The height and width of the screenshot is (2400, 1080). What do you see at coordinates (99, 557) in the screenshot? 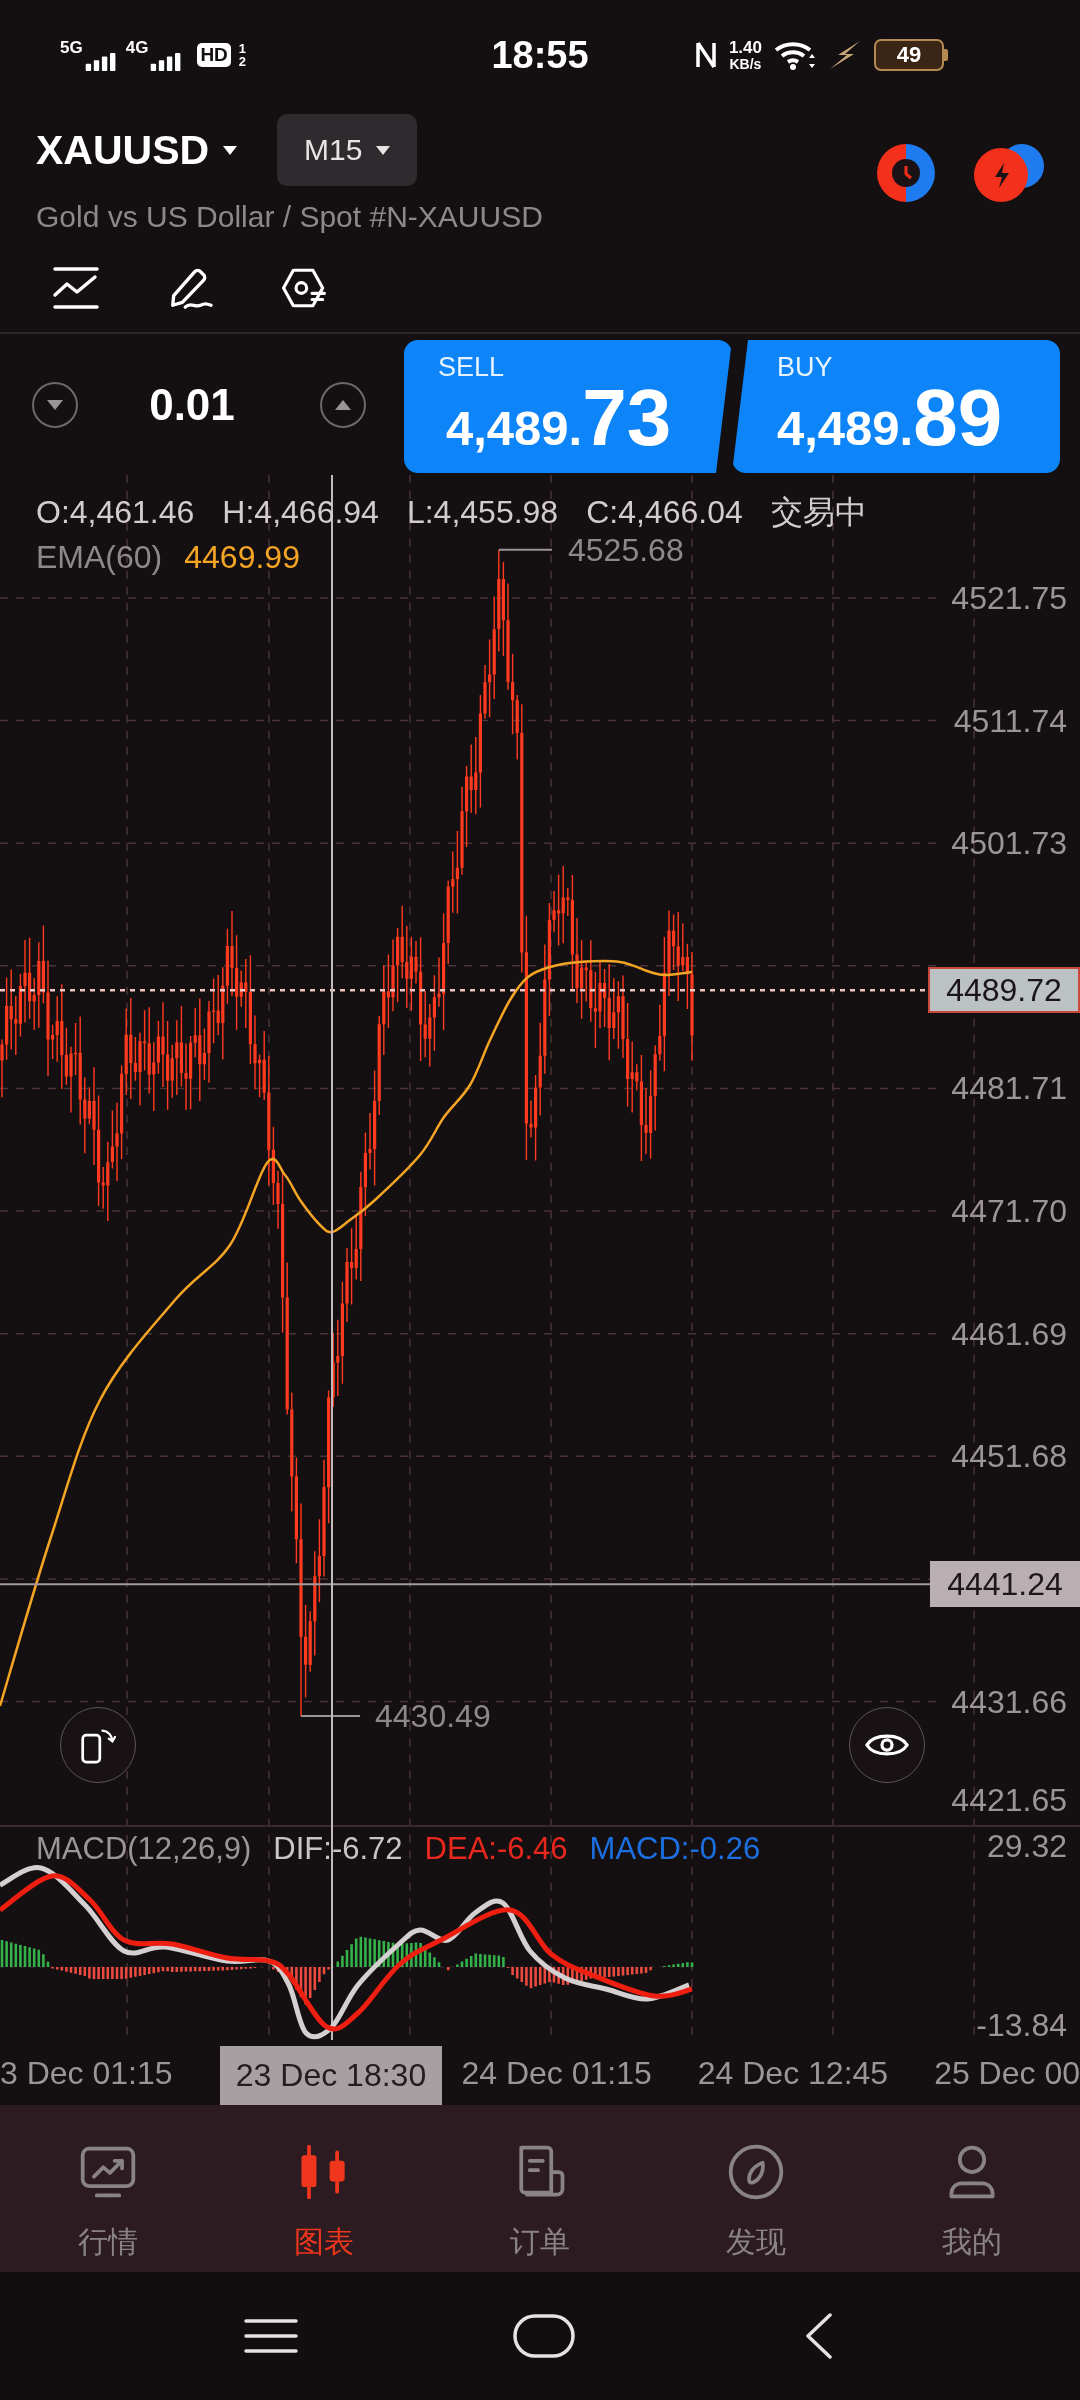
I see `indicator-label: EMA(60)` at bounding box center [99, 557].